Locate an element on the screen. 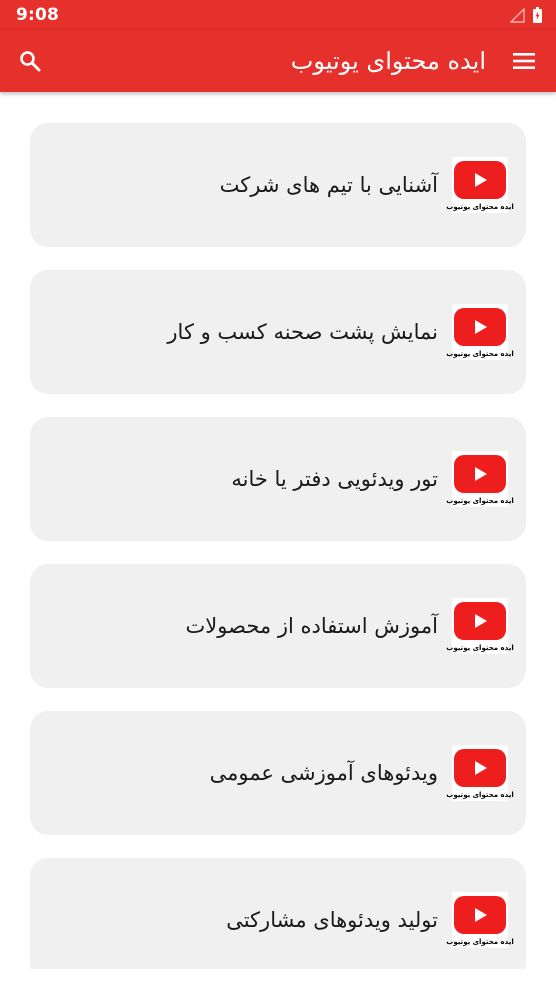  signal-icon is located at coordinates (517, 15).